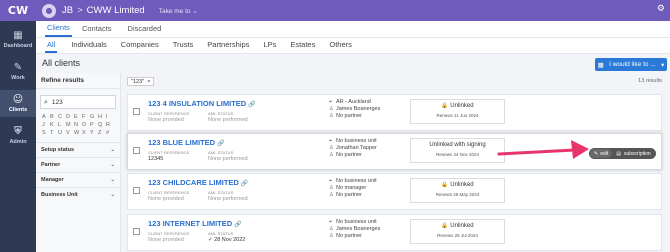  What do you see at coordinates (51, 165) in the screenshot?
I see `filter-partner-label: Partner` at bounding box center [51, 165].